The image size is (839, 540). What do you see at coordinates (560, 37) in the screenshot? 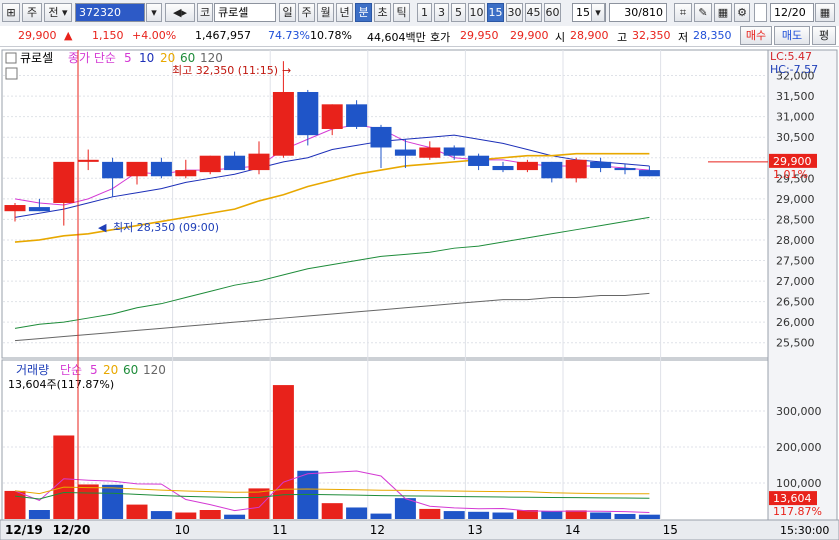
I see `open-label: 시` at bounding box center [560, 37].